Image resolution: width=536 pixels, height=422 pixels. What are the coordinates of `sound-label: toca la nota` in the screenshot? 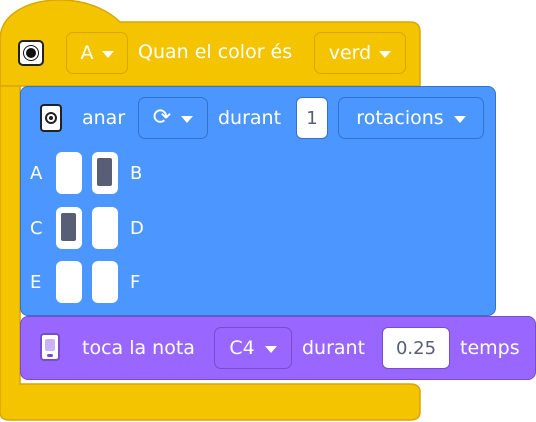 It's located at (138, 348).